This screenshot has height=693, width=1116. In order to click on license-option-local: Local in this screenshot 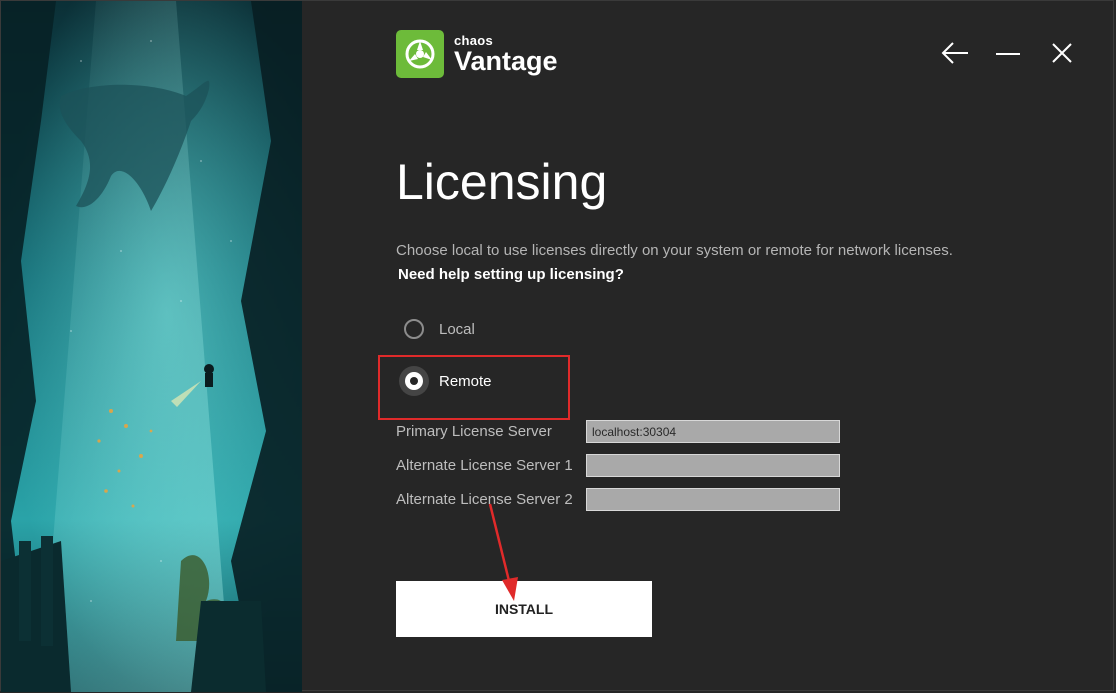, I will do `click(439, 329)`.